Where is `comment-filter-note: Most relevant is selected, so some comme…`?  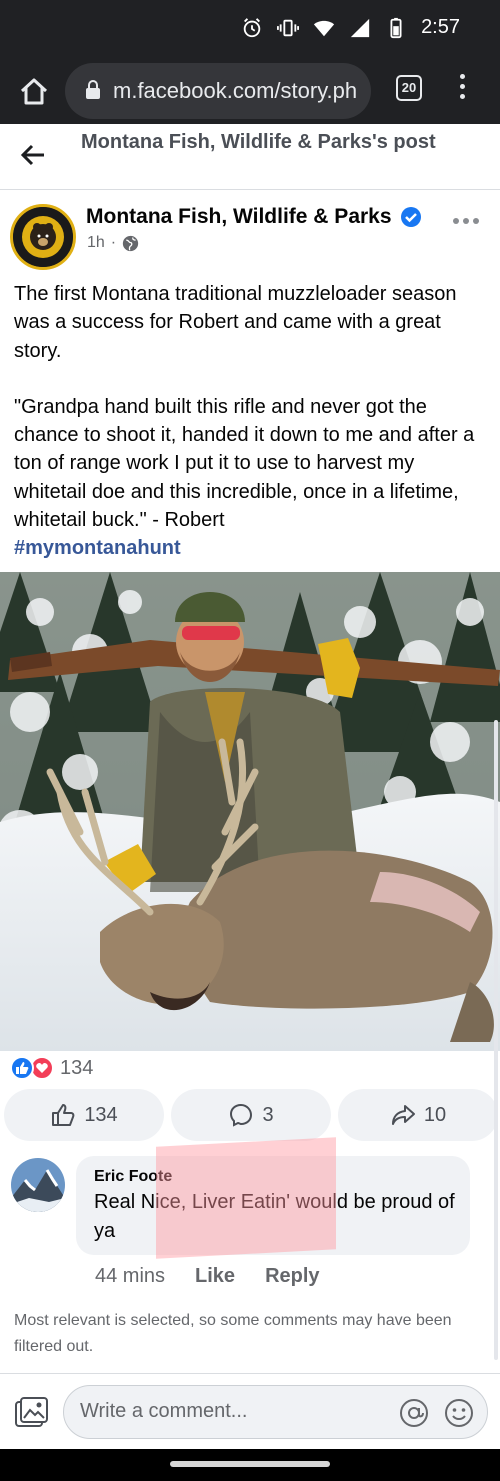 comment-filter-note: Most relevant is selected, so some comme… is located at coordinates (233, 1332).